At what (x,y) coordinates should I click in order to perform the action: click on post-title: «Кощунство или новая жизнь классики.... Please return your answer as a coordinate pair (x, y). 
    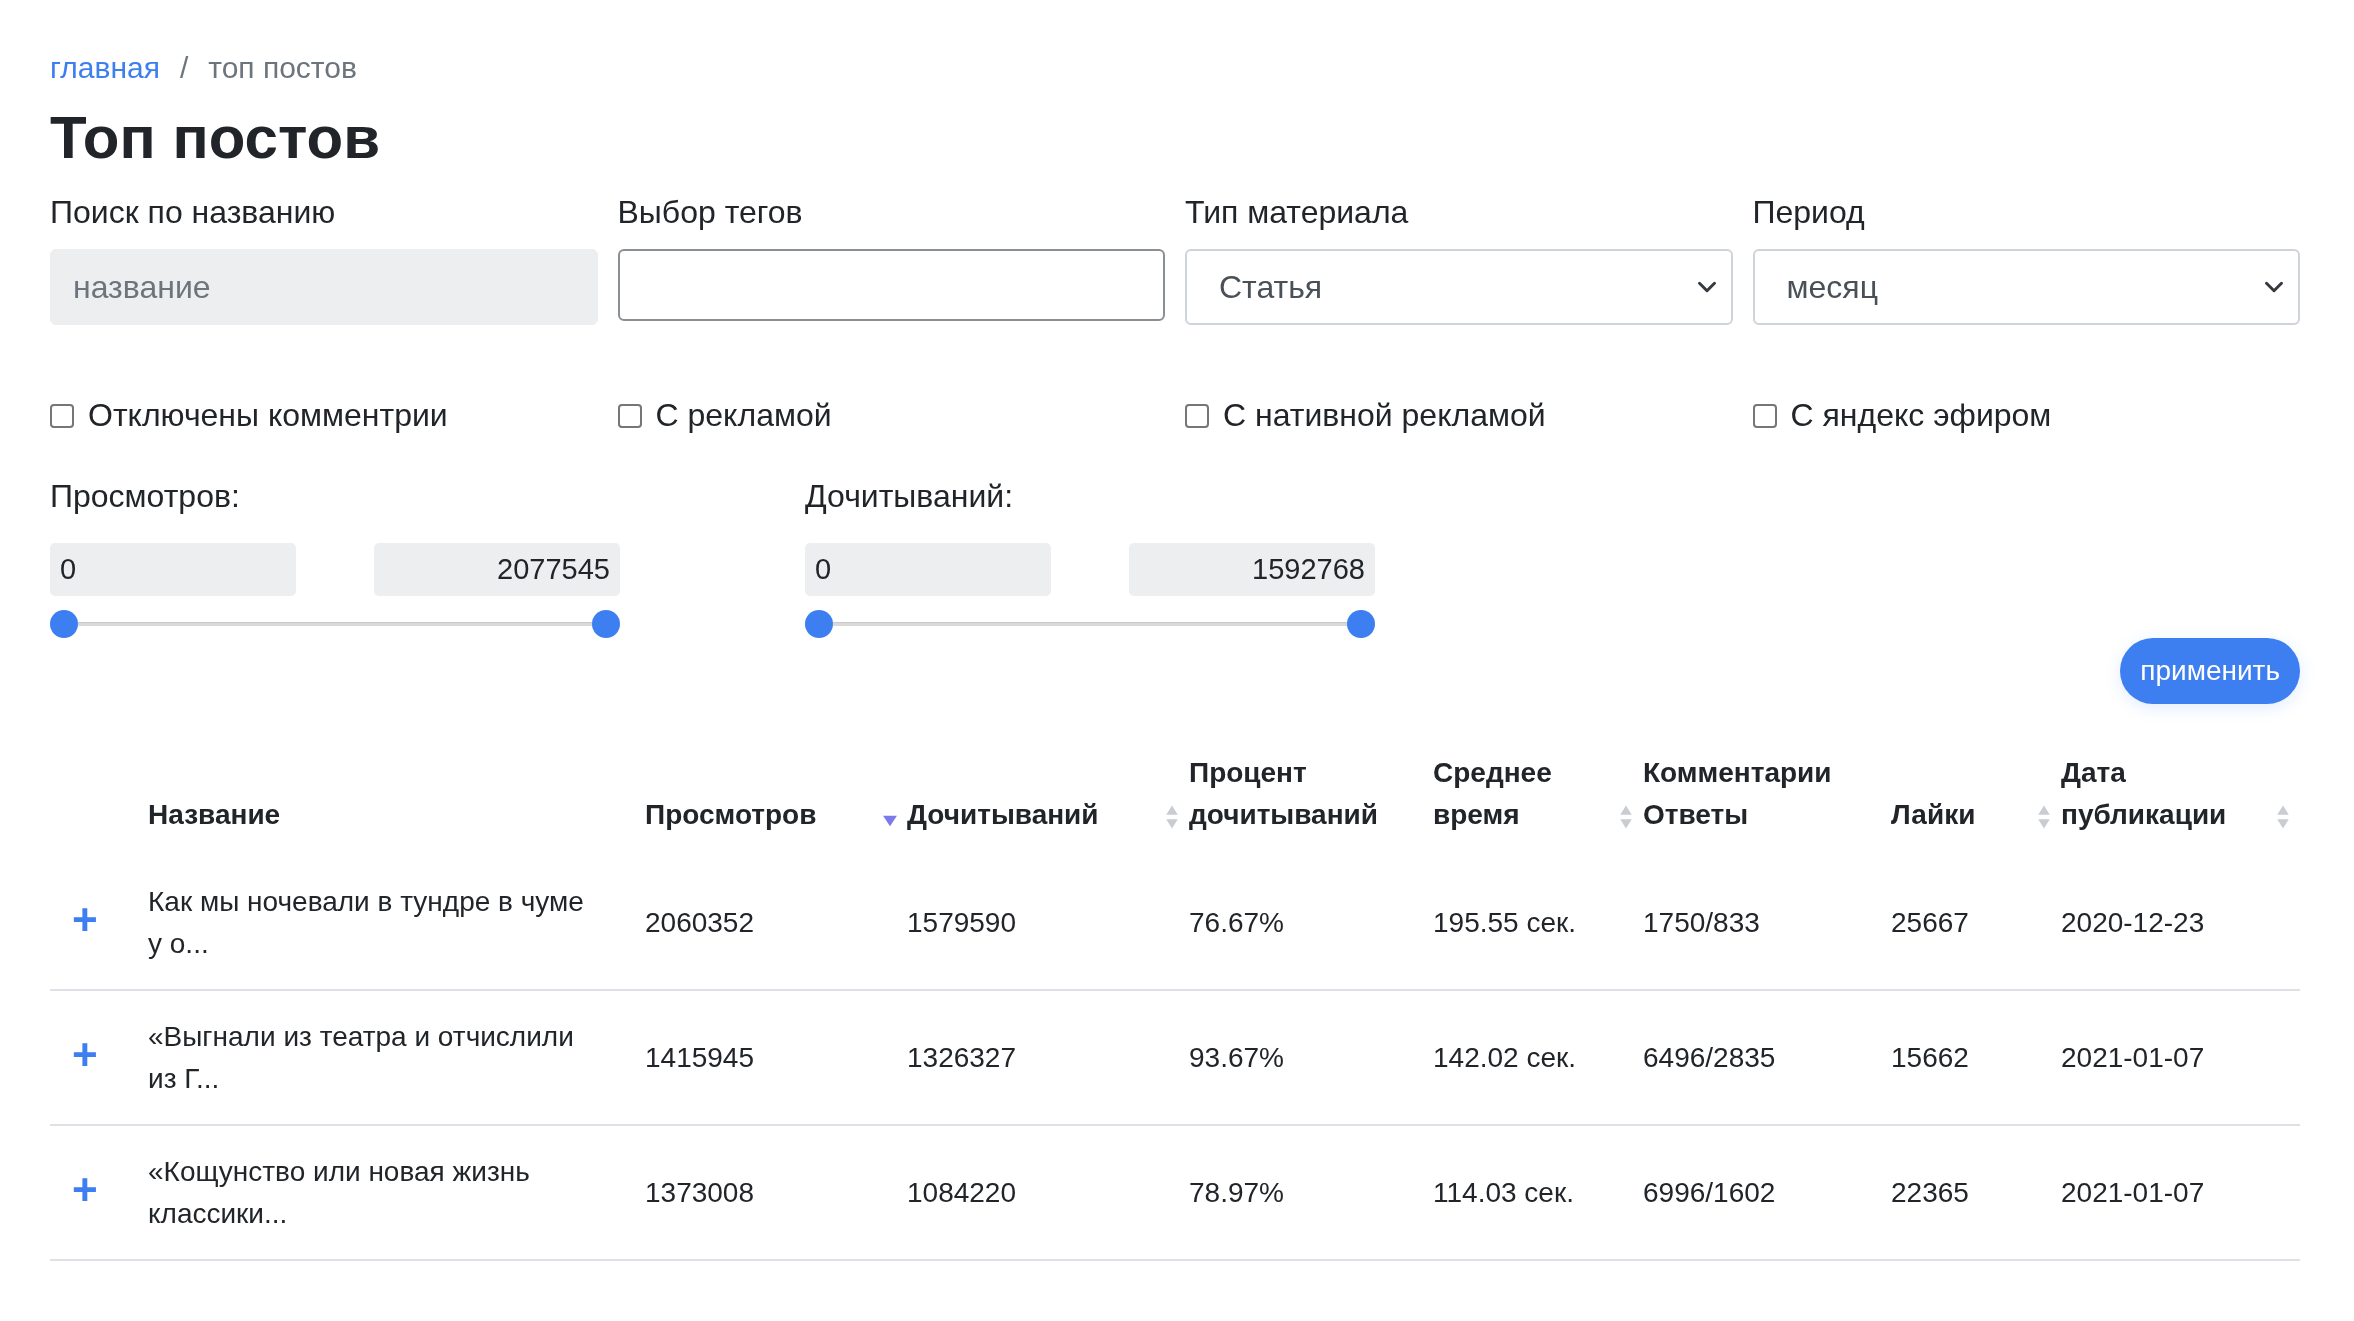
    Looking at the image, I should click on (339, 1192).